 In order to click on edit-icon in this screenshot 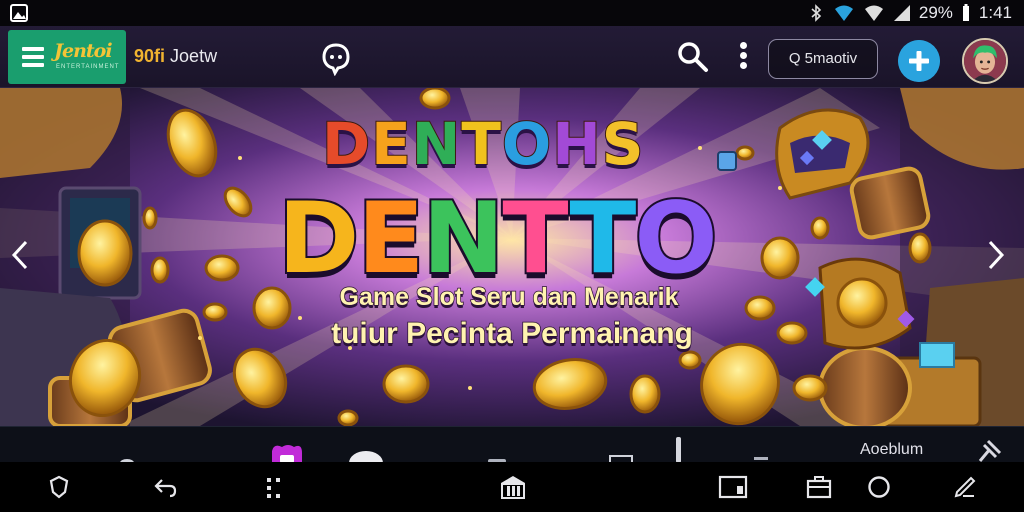, I will do `click(965, 487)`.